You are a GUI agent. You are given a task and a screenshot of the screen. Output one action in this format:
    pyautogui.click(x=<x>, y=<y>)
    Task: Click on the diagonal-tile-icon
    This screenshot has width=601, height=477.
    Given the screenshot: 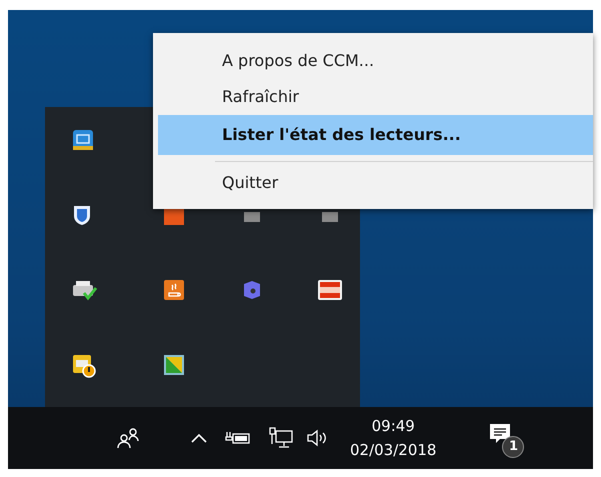 What is the action you would take?
    pyautogui.click(x=174, y=365)
    